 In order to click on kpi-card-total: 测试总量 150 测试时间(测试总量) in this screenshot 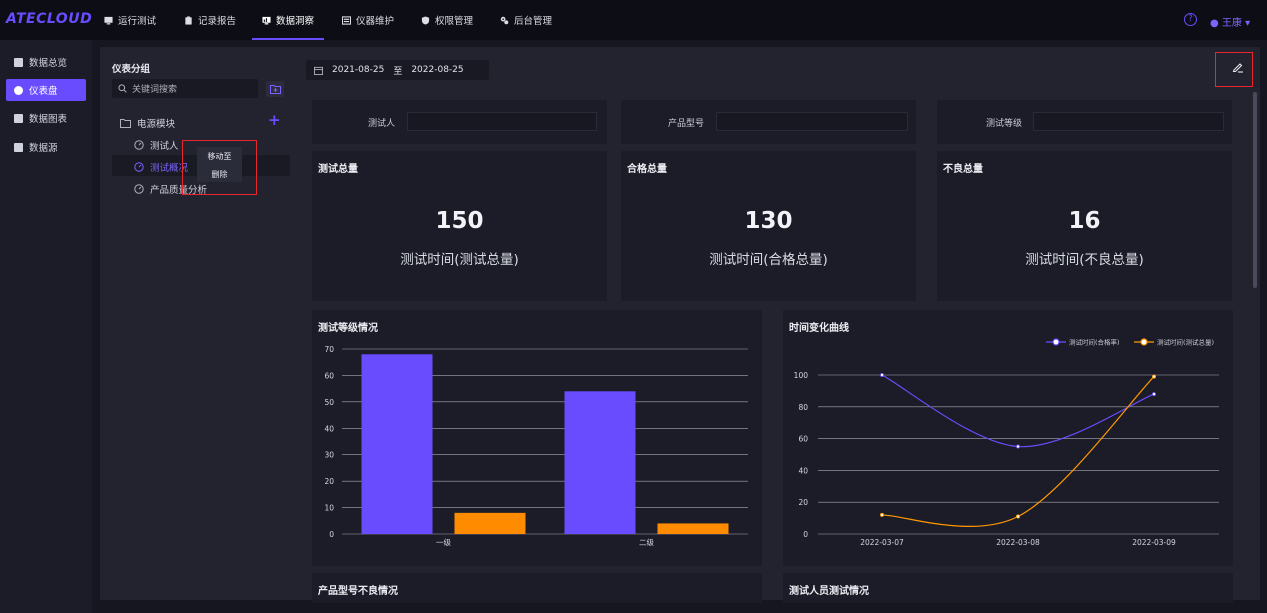, I will do `click(459, 226)`.